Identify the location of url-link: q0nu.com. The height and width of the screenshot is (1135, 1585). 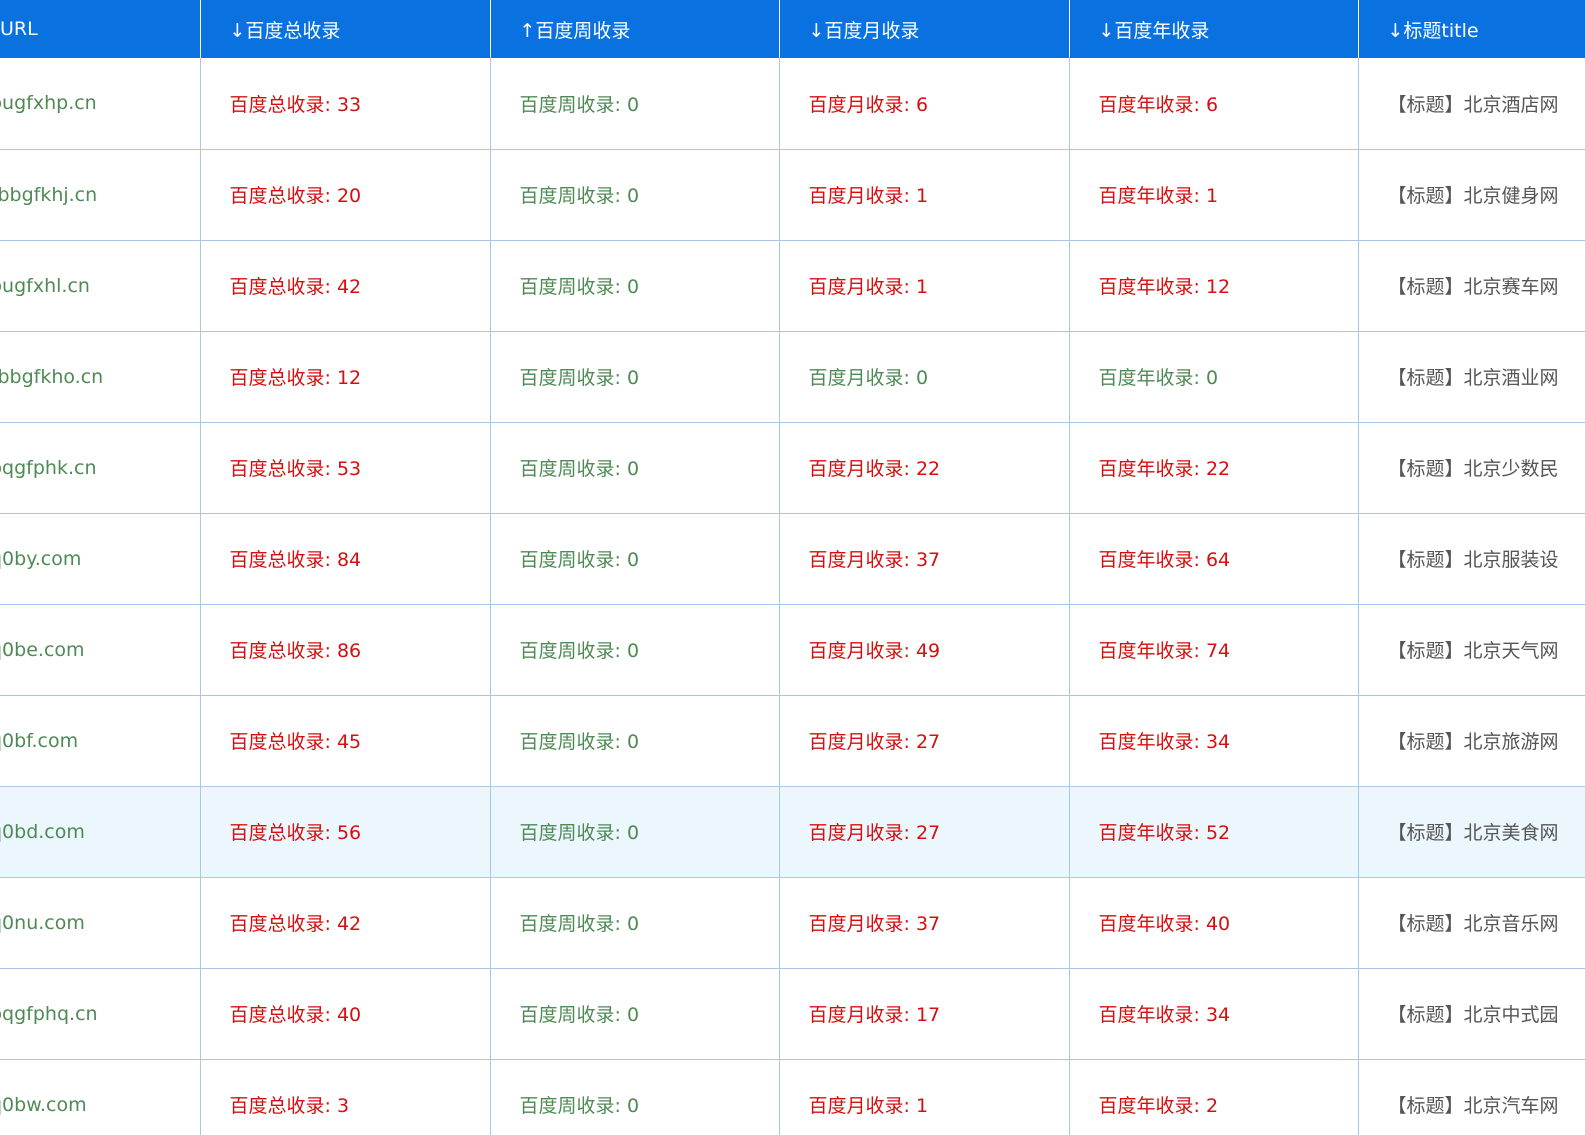
(99, 923).